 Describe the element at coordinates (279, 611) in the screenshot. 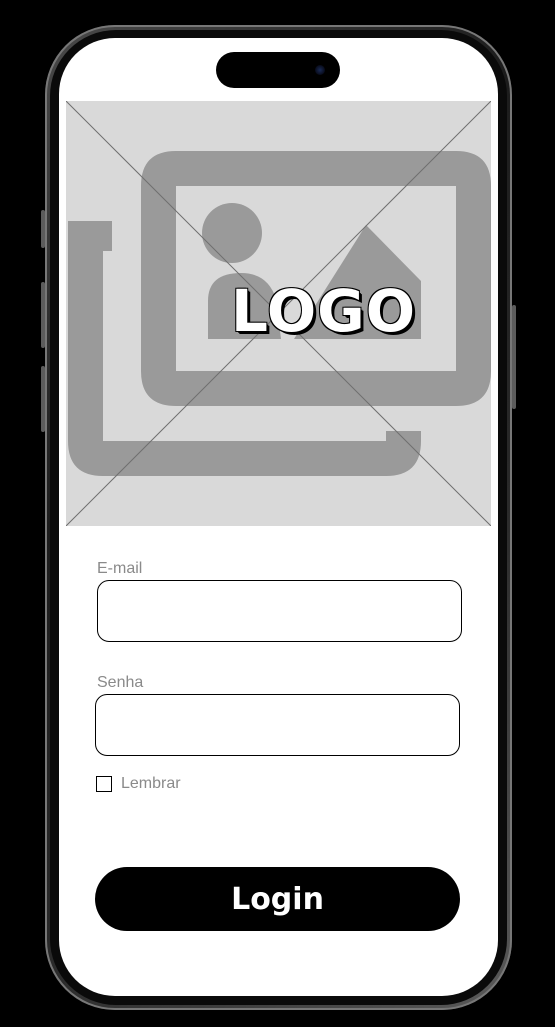

I see `email-input` at that location.